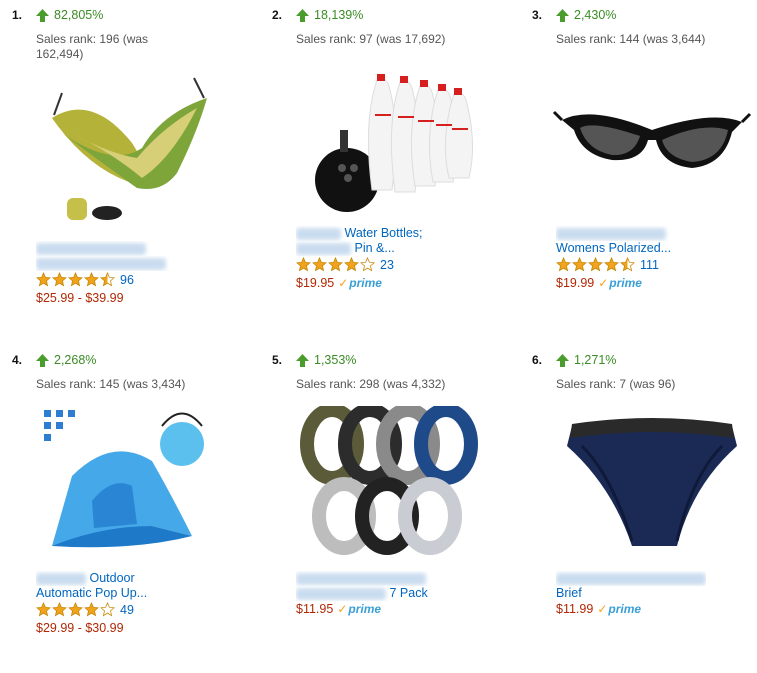 The image size is (757, 673). Describe the element at coordinates (339, 15) in the screenshot. I see `percent-value: 18,139%` at that location.